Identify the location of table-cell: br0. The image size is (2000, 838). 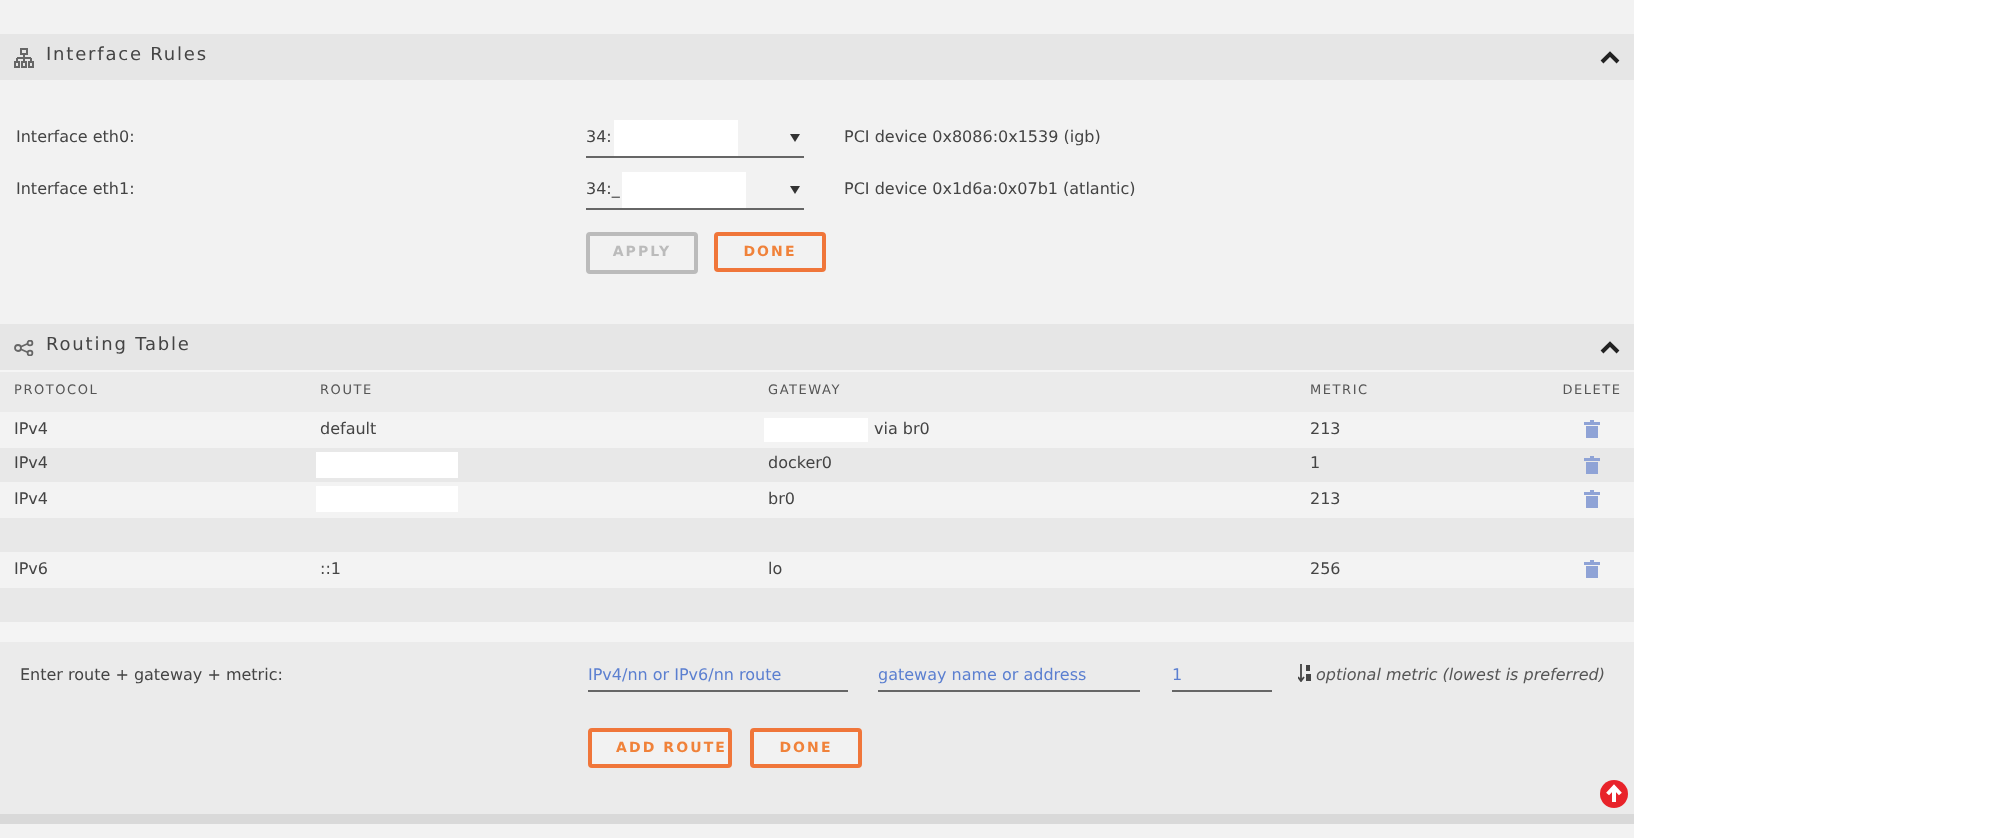
(781, 499).